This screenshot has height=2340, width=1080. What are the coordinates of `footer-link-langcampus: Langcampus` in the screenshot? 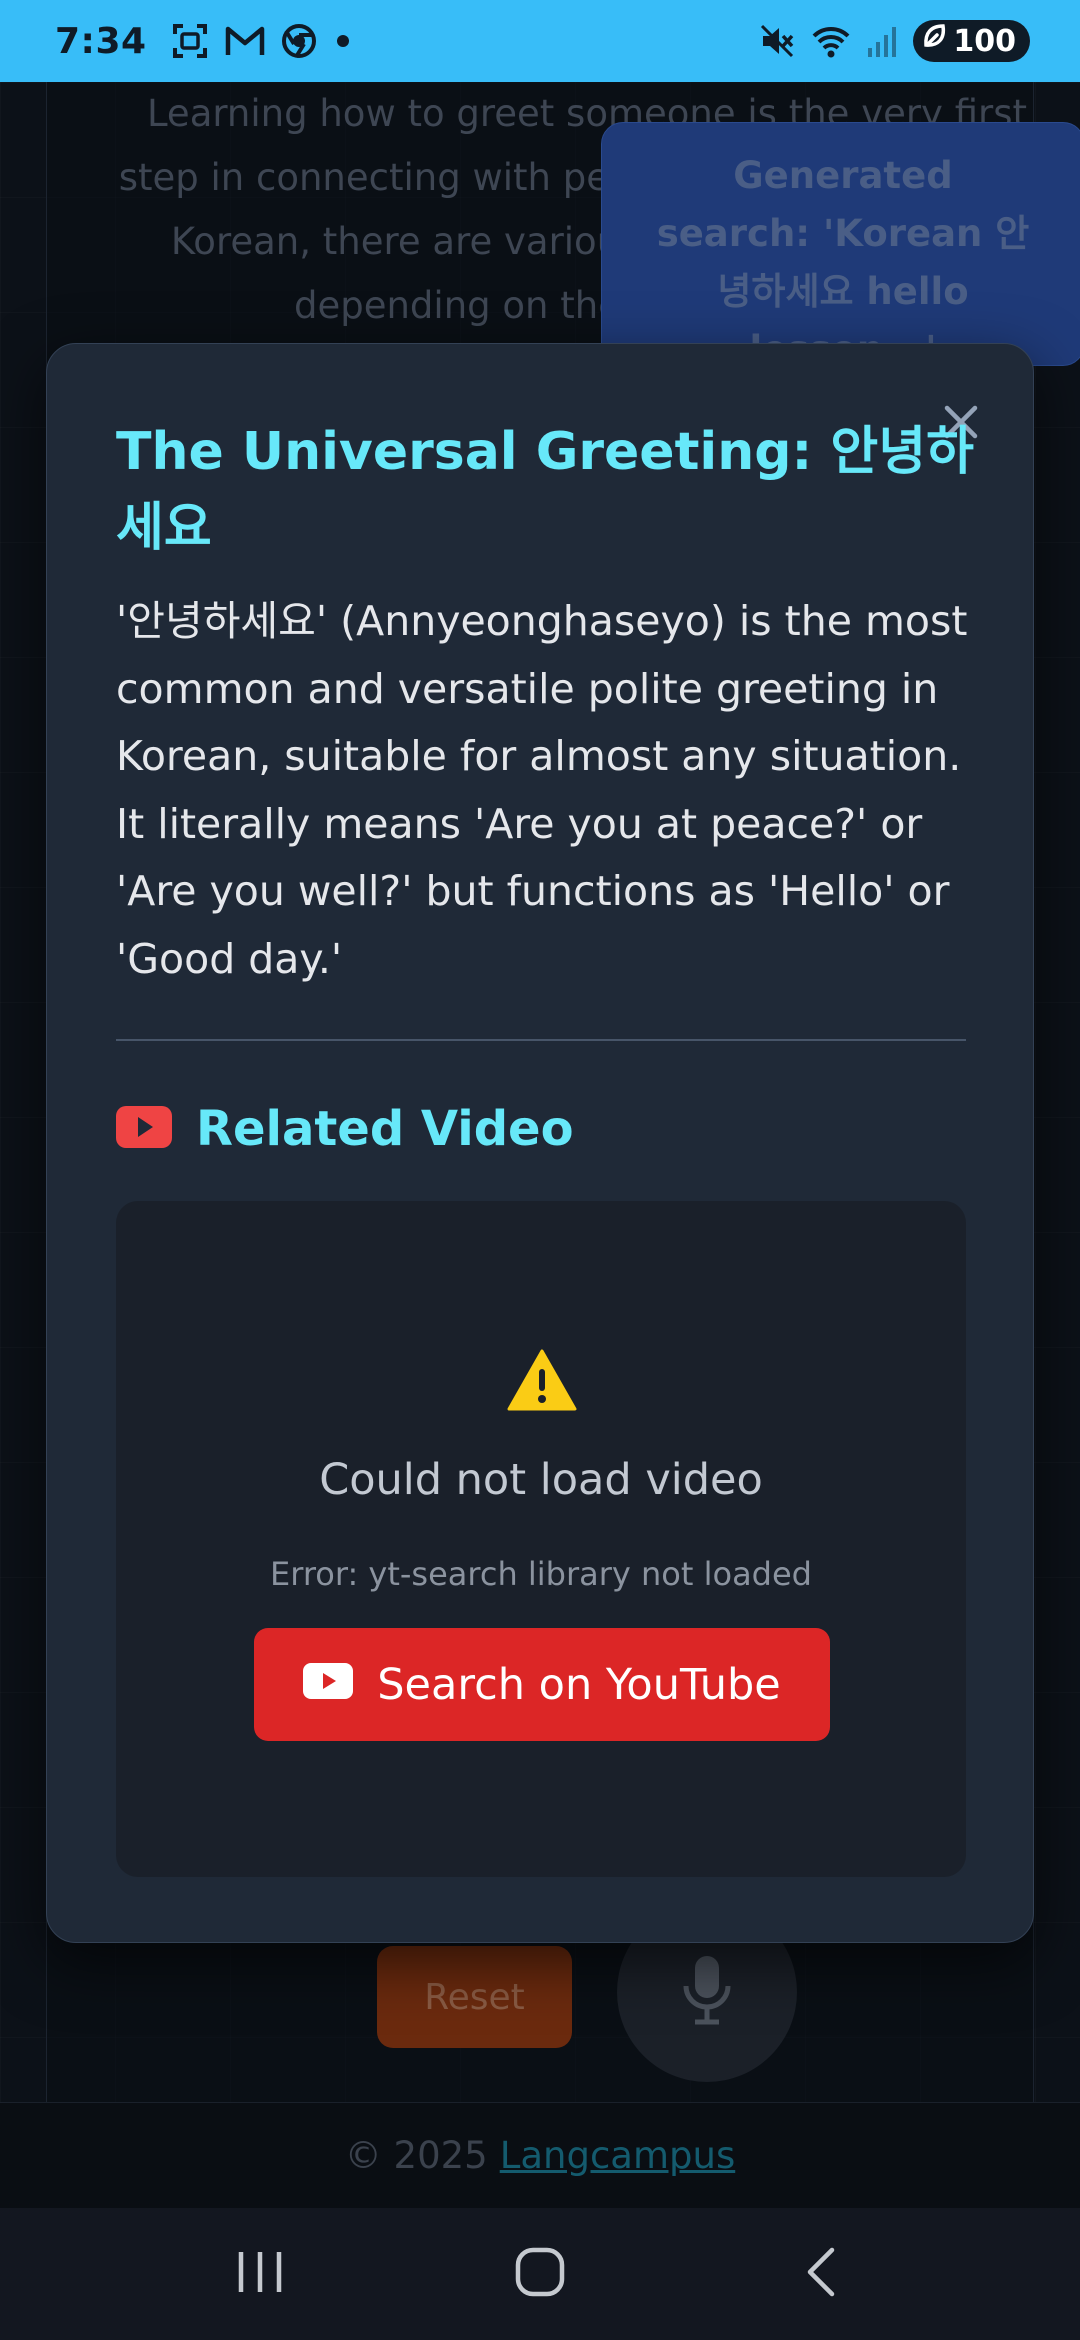 It's located at (618, 2155).